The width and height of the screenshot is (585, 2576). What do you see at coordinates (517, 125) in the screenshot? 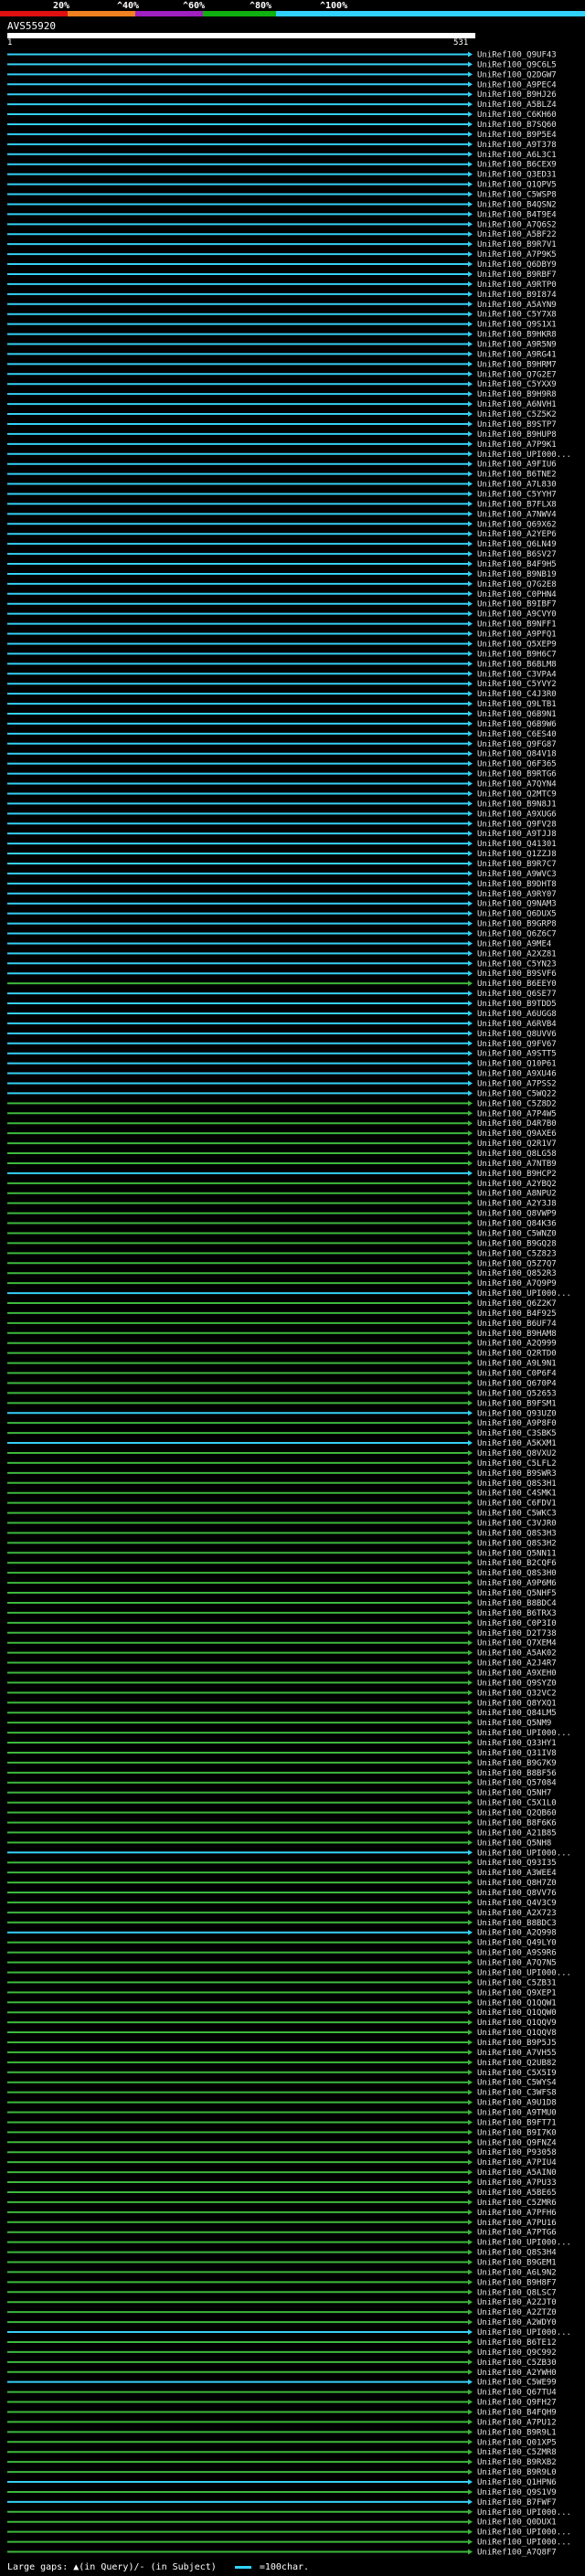
I see `hit-label: UniRef100_B7SQ60` at bounding box center [517, 125].